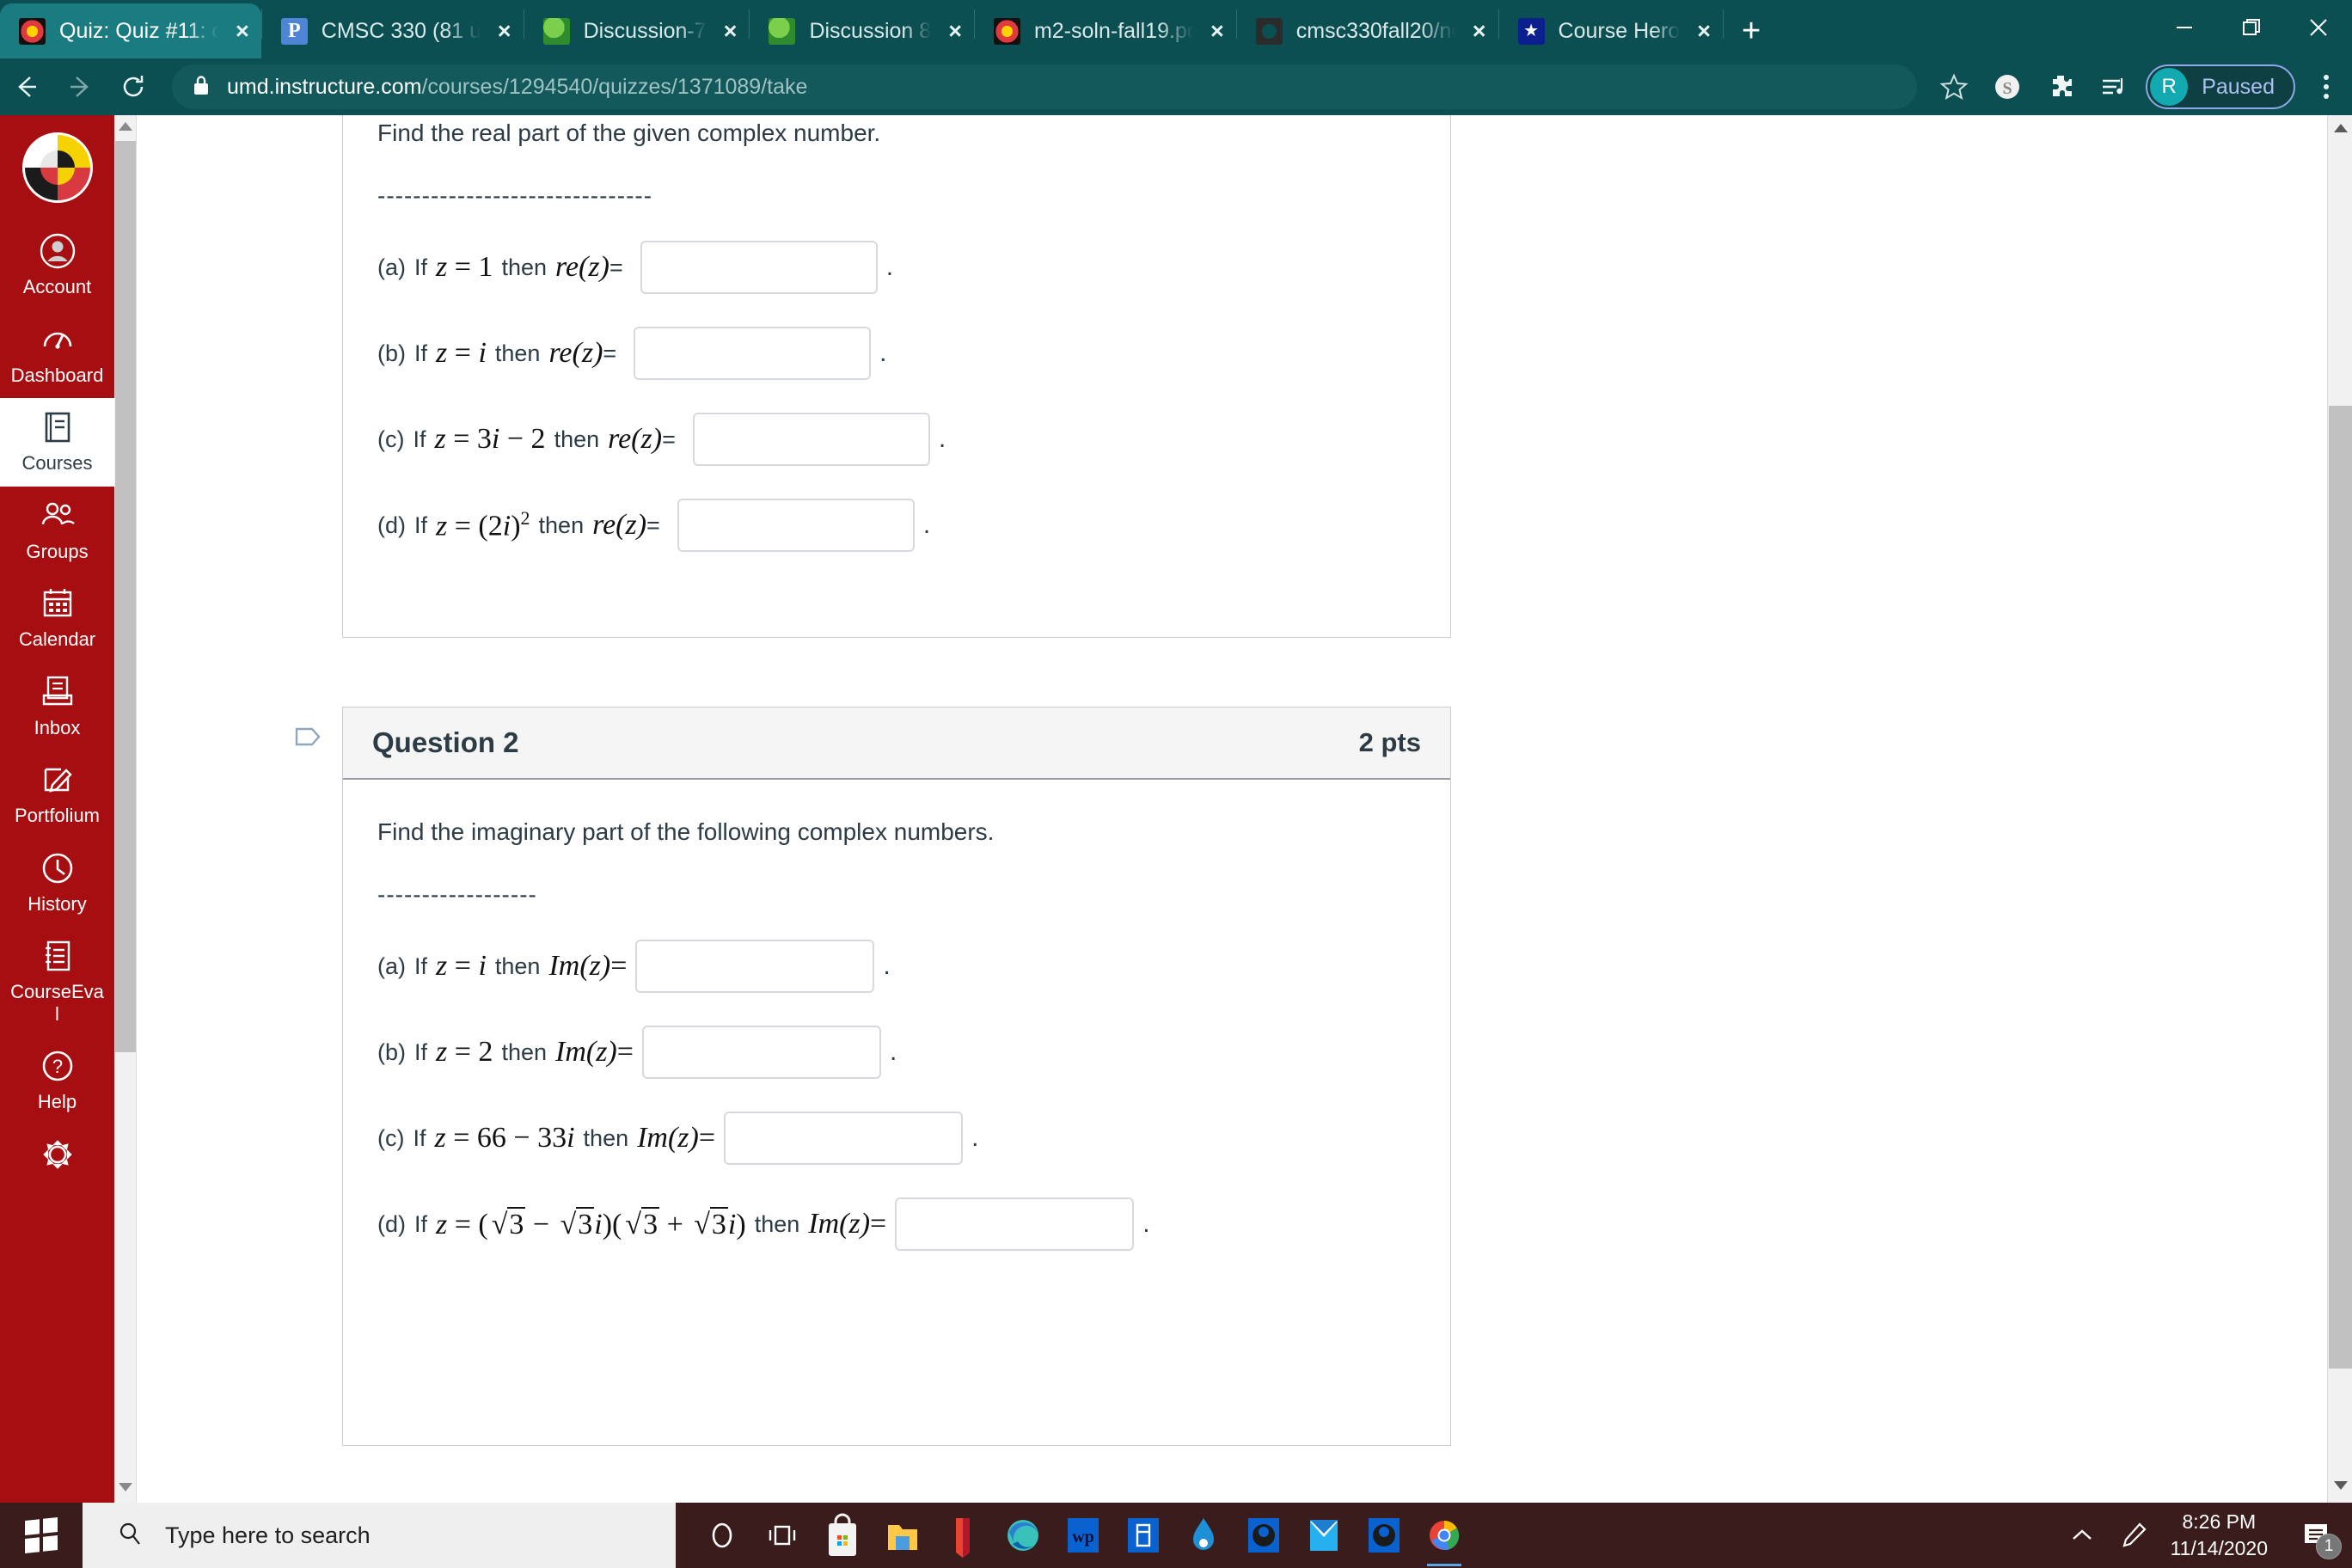 Image resolution: width=2352 pixels, height=1568 pixels. I want to click on wordpress-icon: wp, so click(1083, 1535).